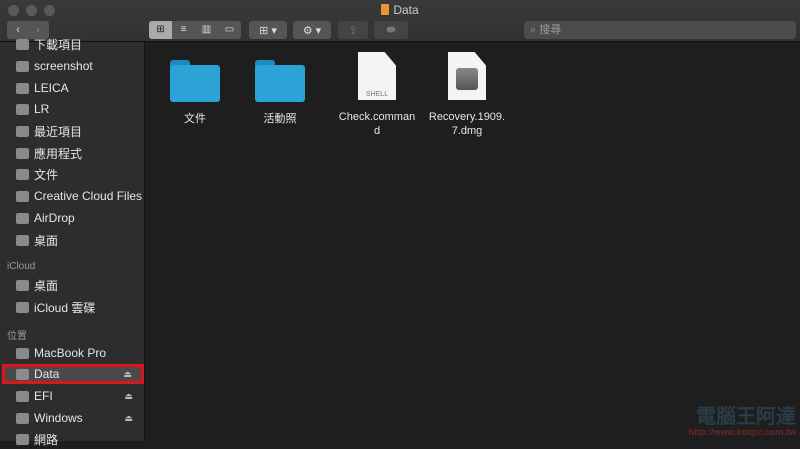 This screenshot has height=449, width=800. What do you see at coordinates (51, 88) in the screenshot?
I see `sidebar-item-label: LEICA` at bounding box center [51, 88].